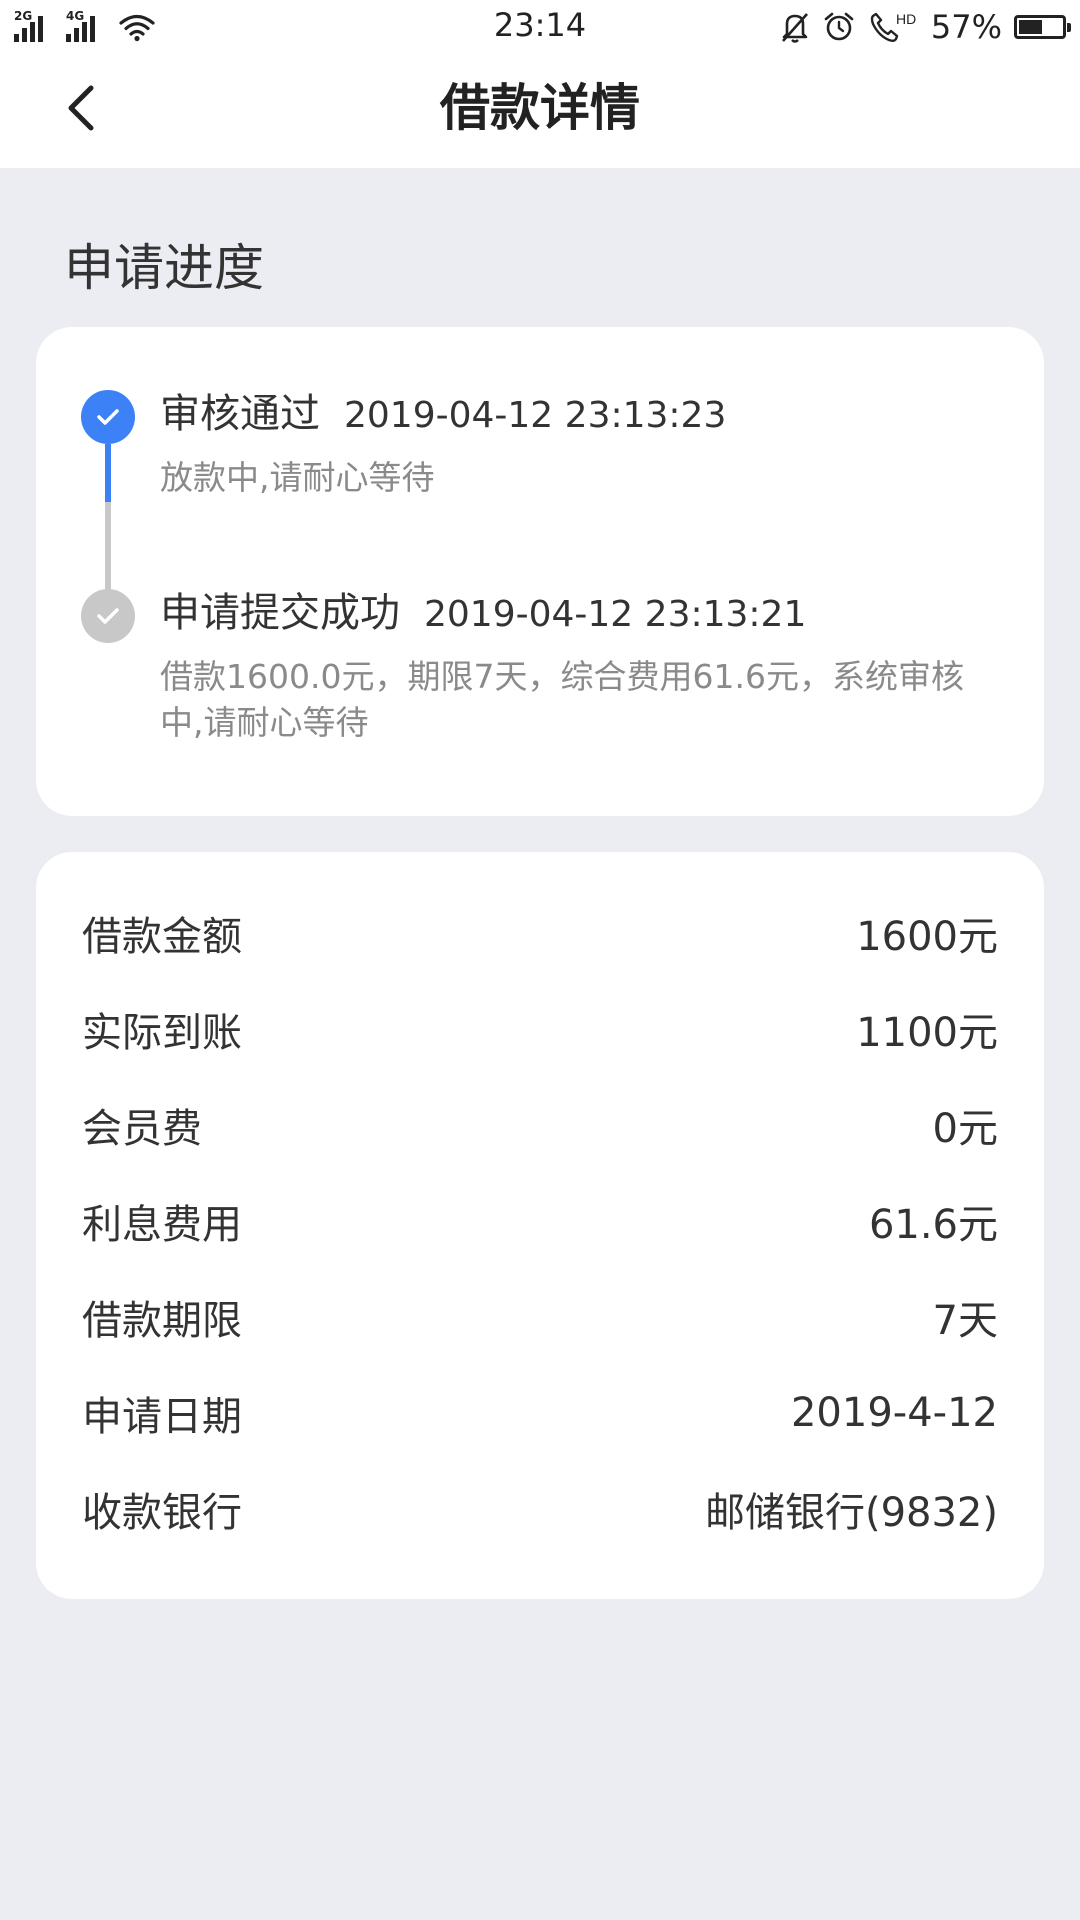 The image size is (1080, 1920). Describe the element at coordinates (535, 415) in the screenshot. I see `timeline-step-time: 2019-04-12 23:13:23` at that location.